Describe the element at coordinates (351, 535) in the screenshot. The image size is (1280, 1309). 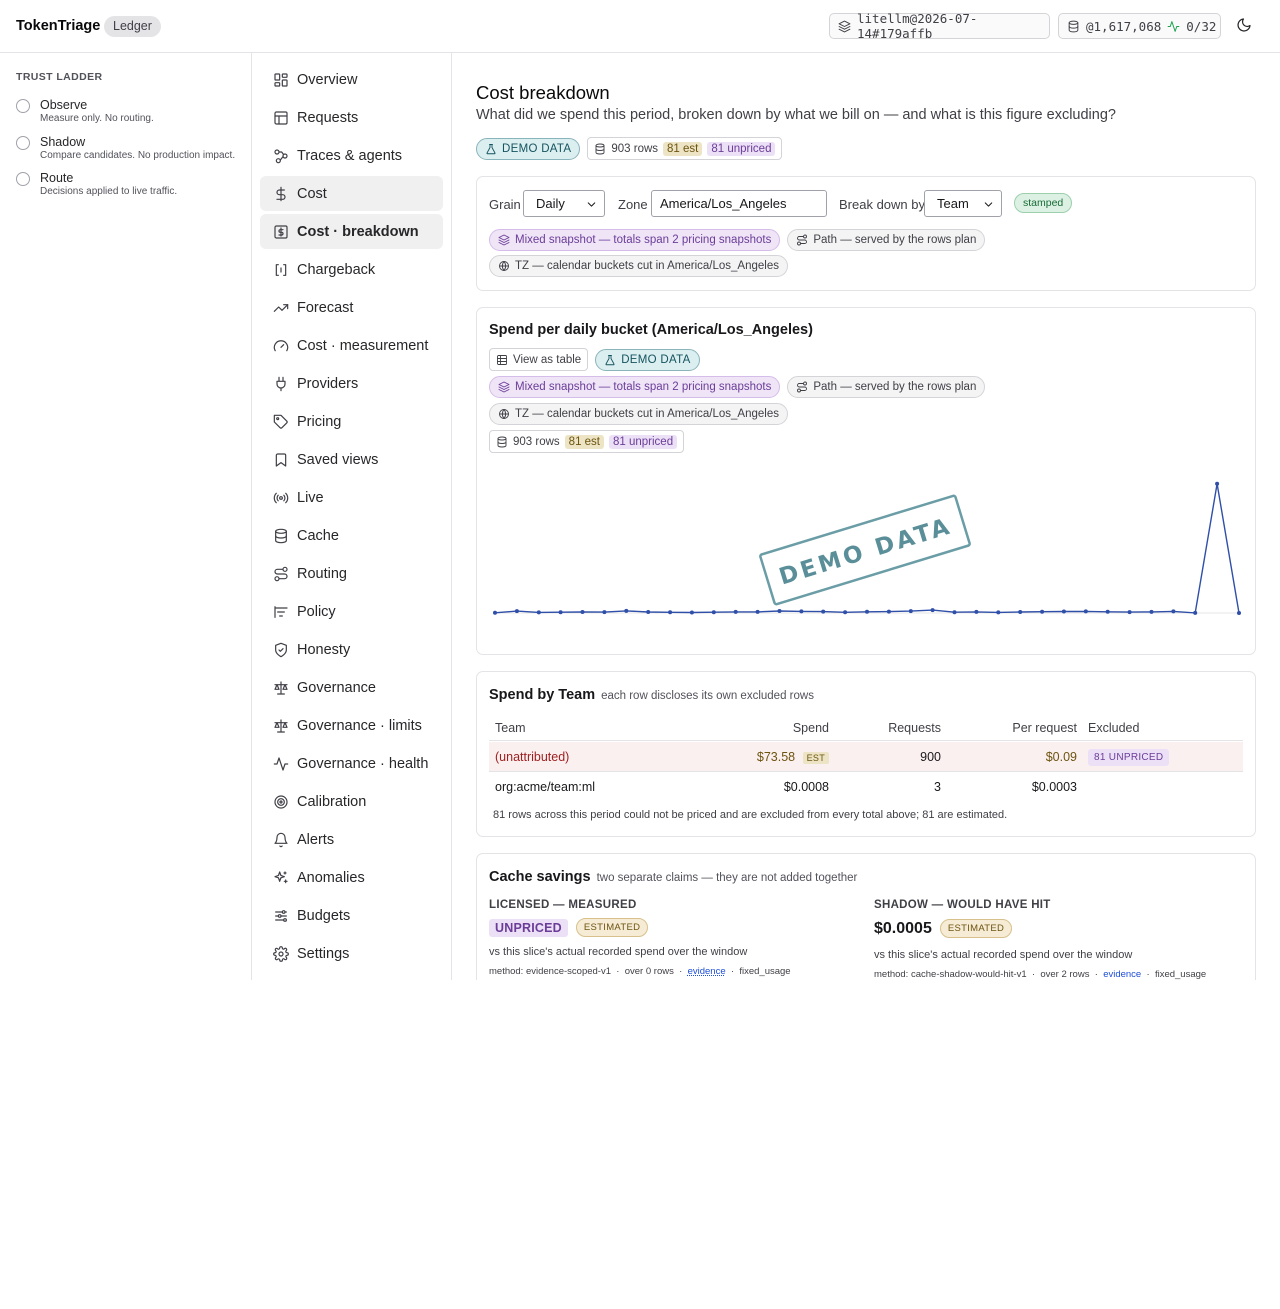
I see `nav-item-cache: Cache` at that location.